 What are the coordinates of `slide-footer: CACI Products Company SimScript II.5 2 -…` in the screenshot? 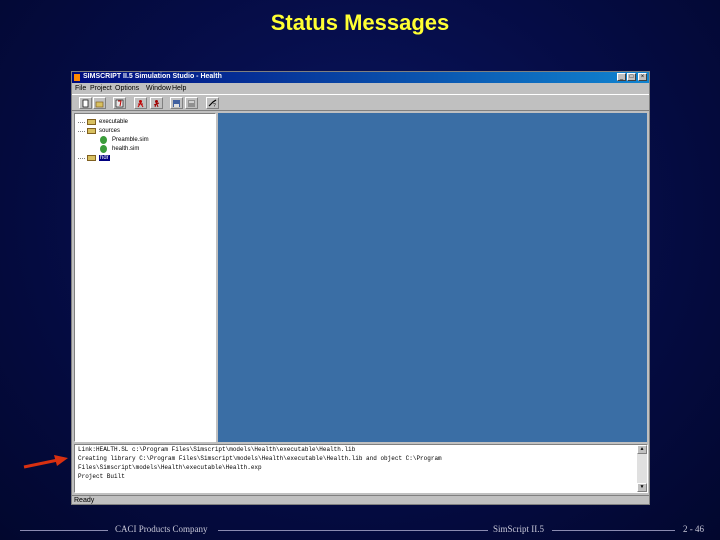 It's located at (360, 530).